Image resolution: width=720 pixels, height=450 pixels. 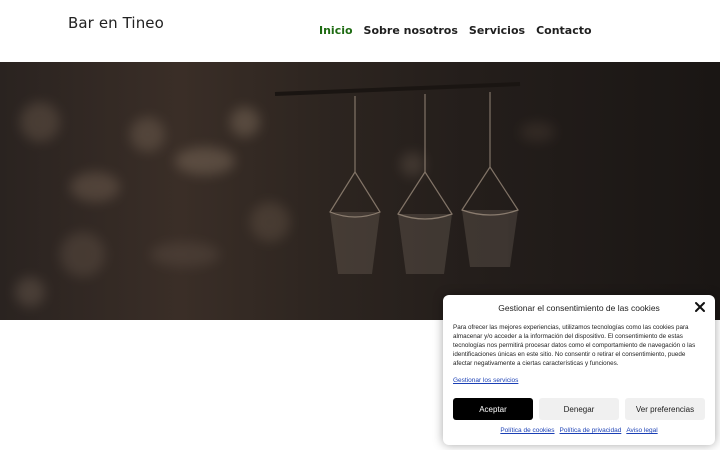 I want to click on nav-item-sobre-nosotros: Sobre nosotros, so click(x=411, y=30).